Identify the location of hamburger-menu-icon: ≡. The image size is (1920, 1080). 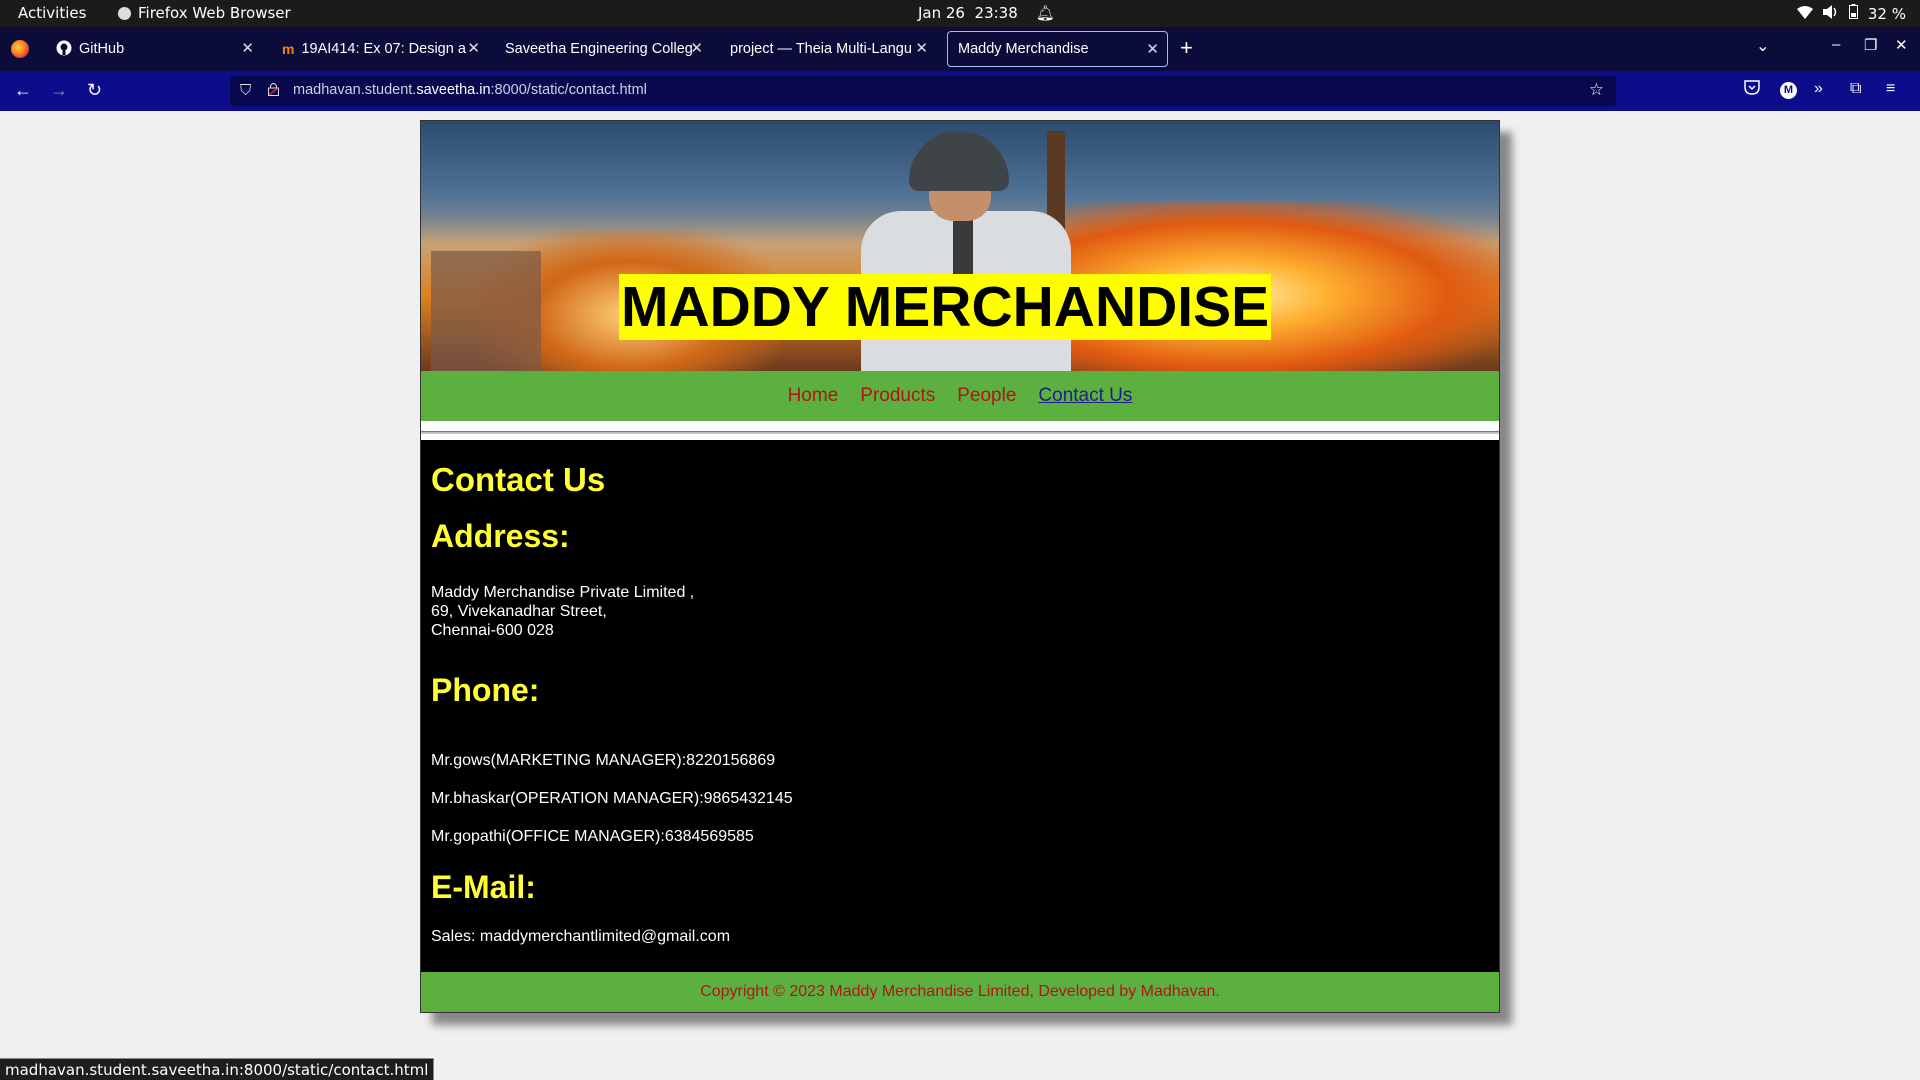
(1890, 89).